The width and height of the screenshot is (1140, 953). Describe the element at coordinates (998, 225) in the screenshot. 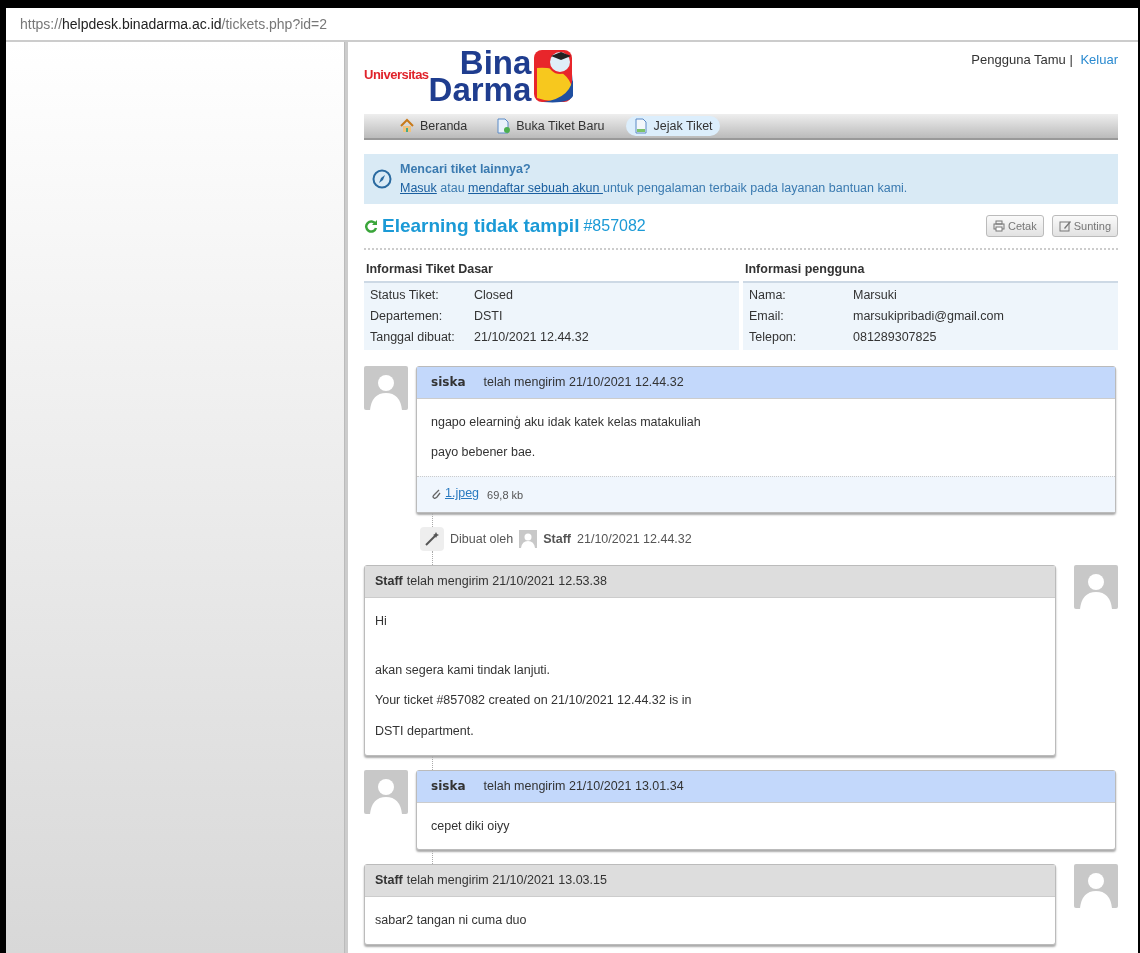

I see `print-icon` at that location.